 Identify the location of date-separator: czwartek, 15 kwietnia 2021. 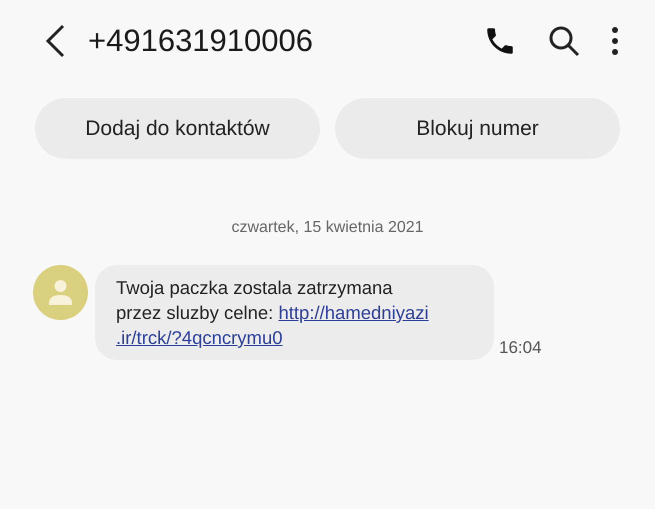
(327, 228).